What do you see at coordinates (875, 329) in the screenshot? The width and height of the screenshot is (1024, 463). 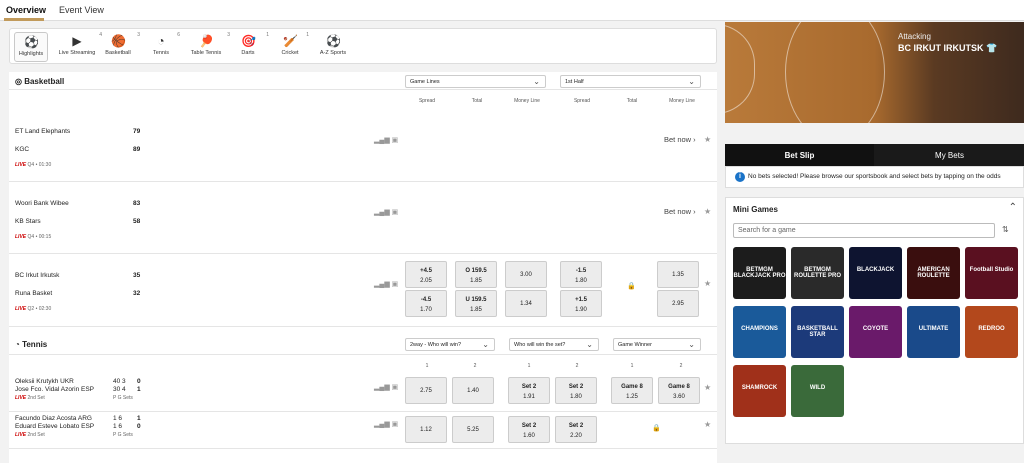 I see `game-name: COYOTE` at bounding box center [875, 329].